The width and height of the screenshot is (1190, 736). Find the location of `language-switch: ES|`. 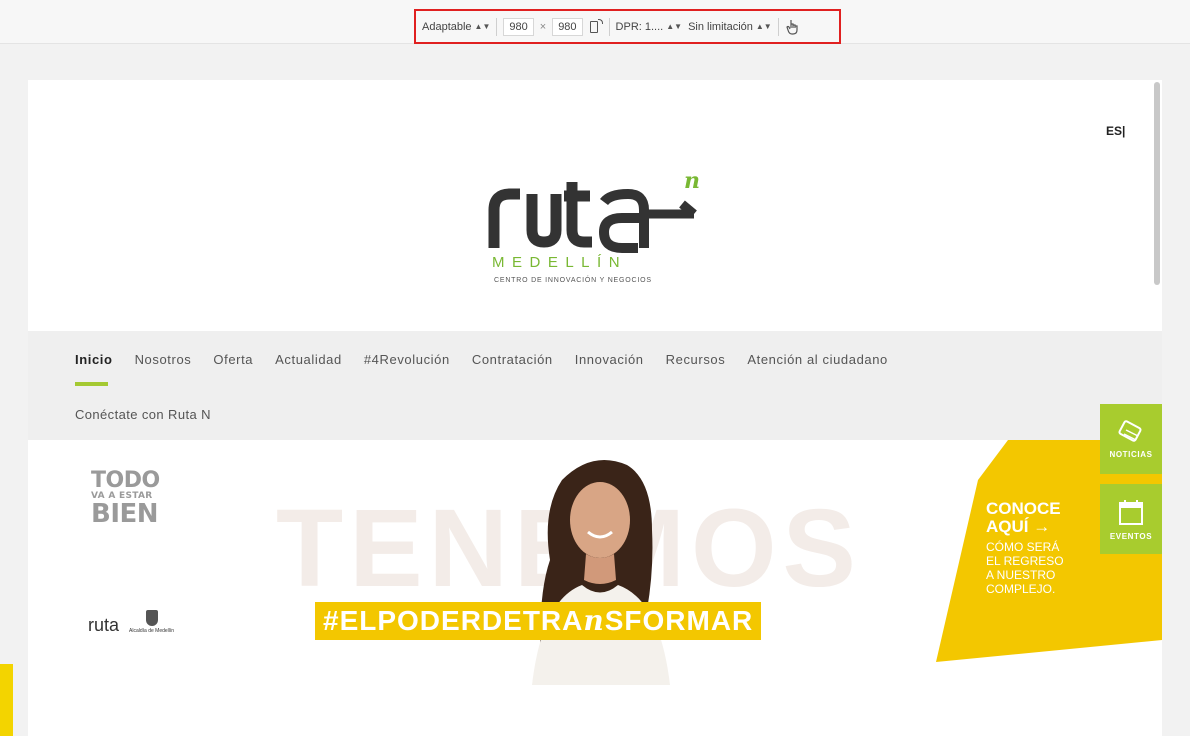

language-switch: ES| is located at coordinates (1115, 131).